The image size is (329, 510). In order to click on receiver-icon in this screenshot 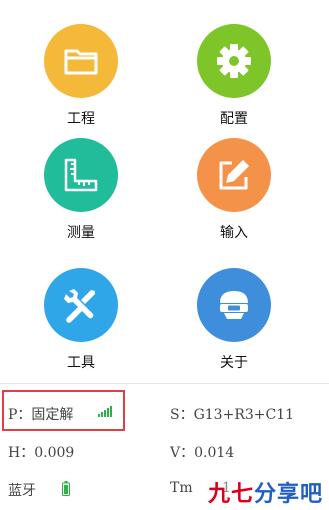, I will do `click(234, 305)`.